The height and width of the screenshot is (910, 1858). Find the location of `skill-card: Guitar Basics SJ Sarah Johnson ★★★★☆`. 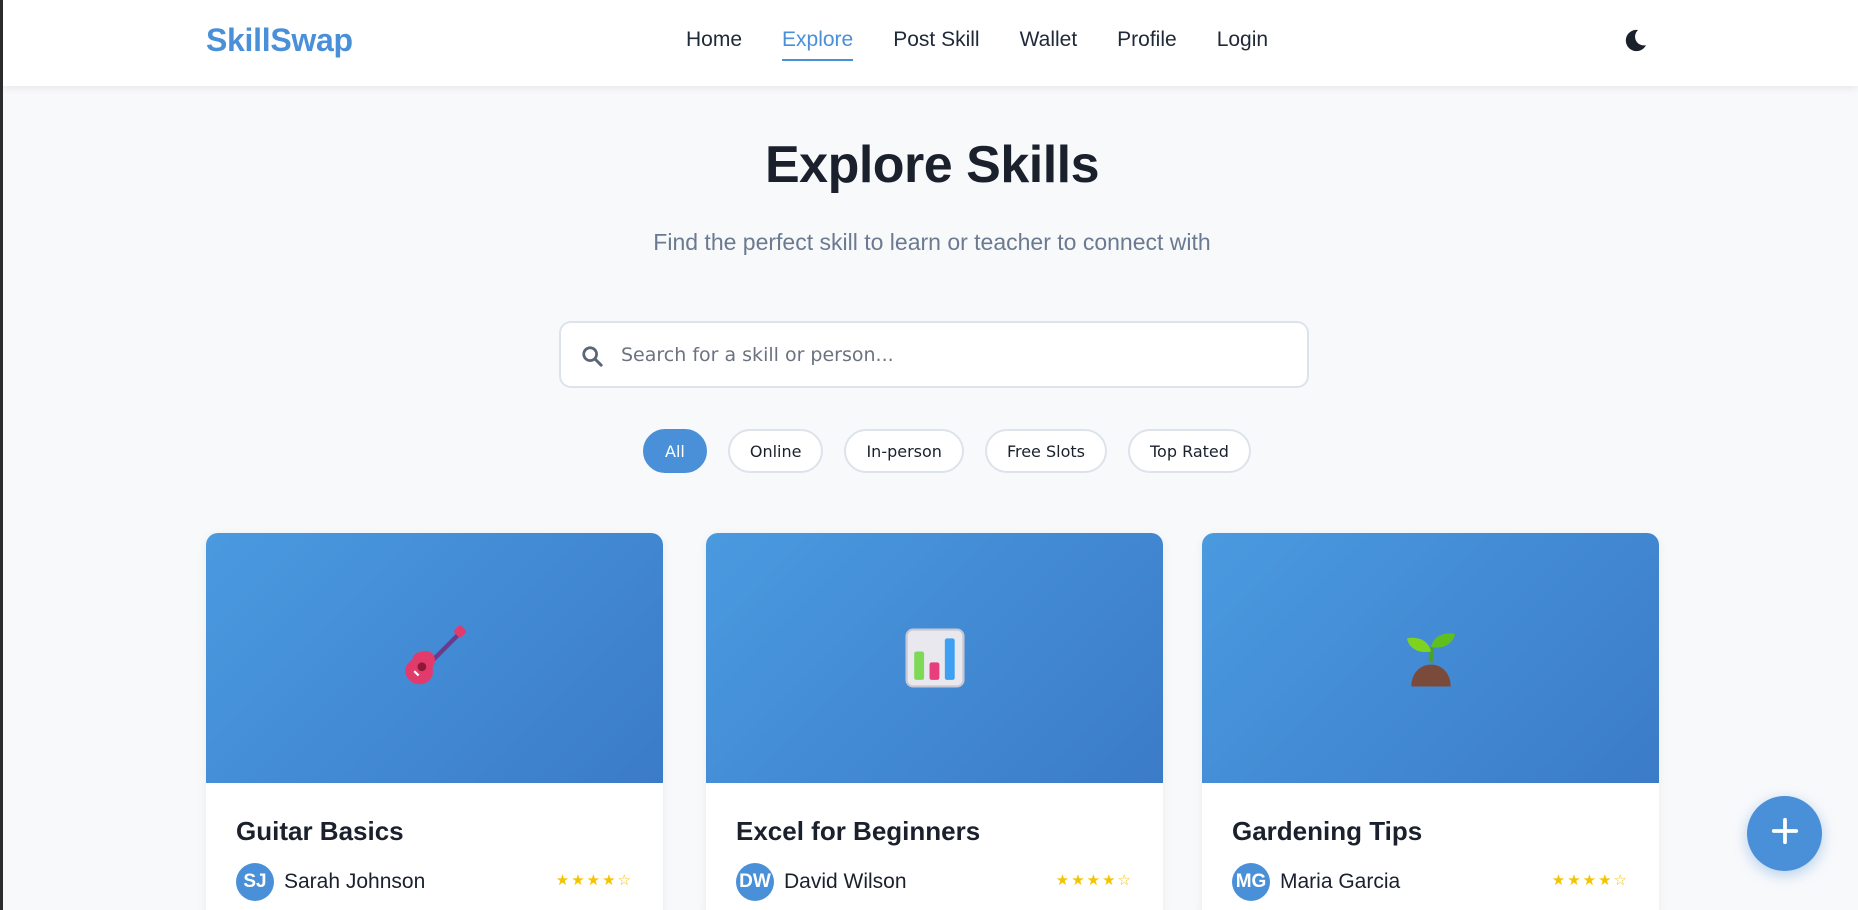

skill-card: Guitar Basics SJ Sarah Johnson ★★★★☆ is located at coordinates (434, 721).